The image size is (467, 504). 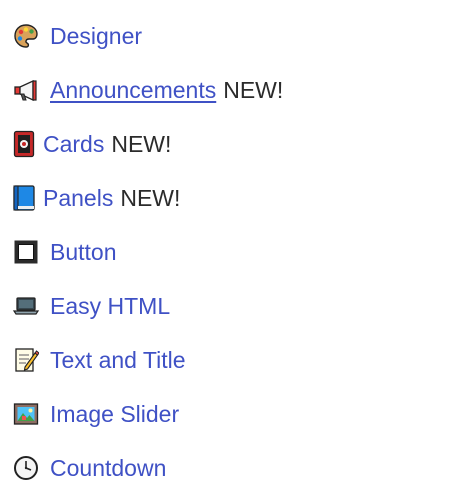 I want to click on menu-item-easy-html: Easy HTML, so click(x=91, y=306).